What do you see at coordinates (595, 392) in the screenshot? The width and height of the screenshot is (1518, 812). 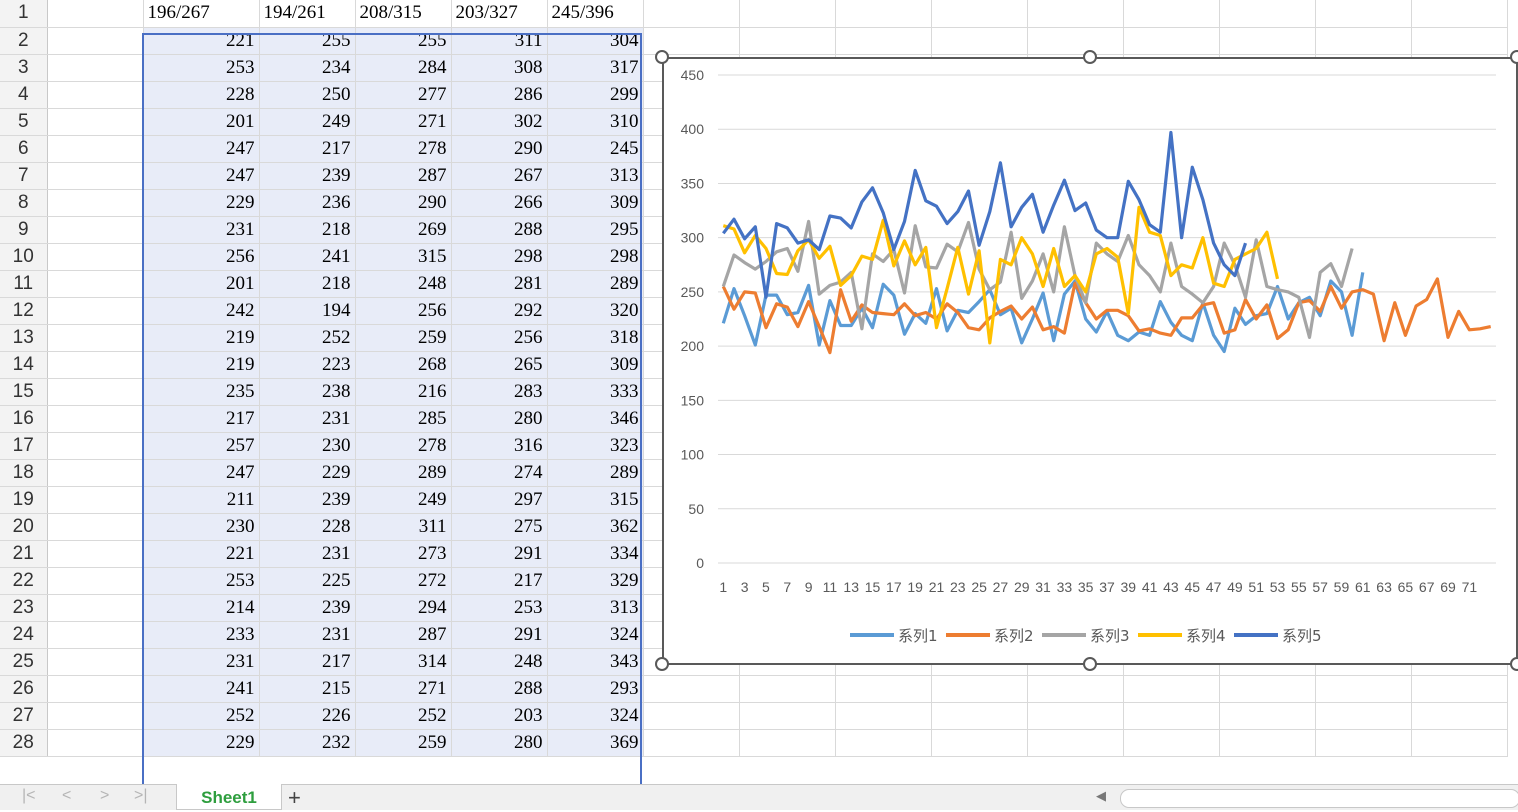 I see `data-cell: 333` at bounding box center [595, 392].